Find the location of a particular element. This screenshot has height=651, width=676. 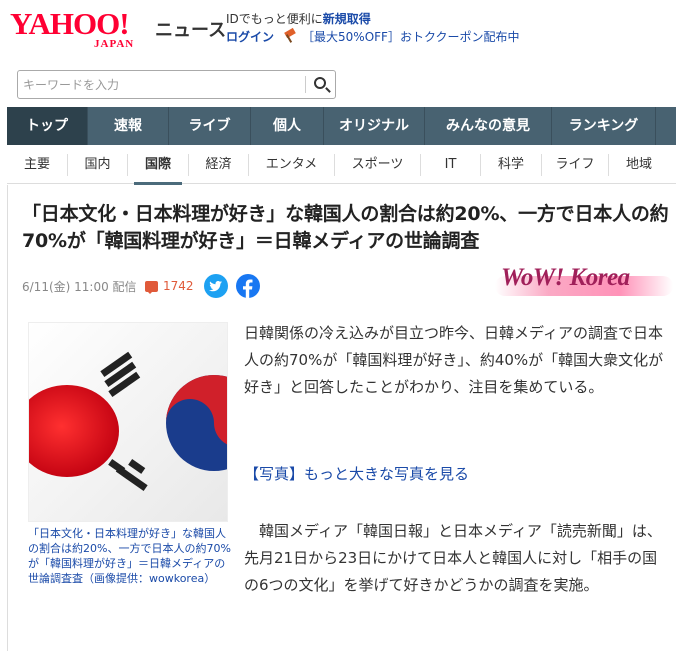

search-box is located at coordinates (176, 84).